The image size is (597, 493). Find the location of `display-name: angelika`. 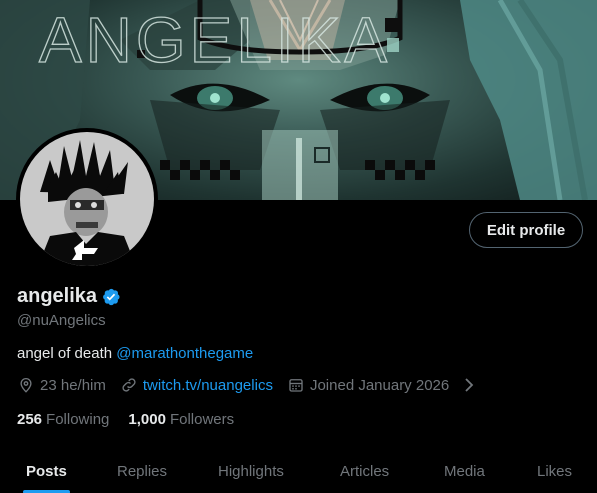

display-name: angelika is located at coordinates (57, 296).